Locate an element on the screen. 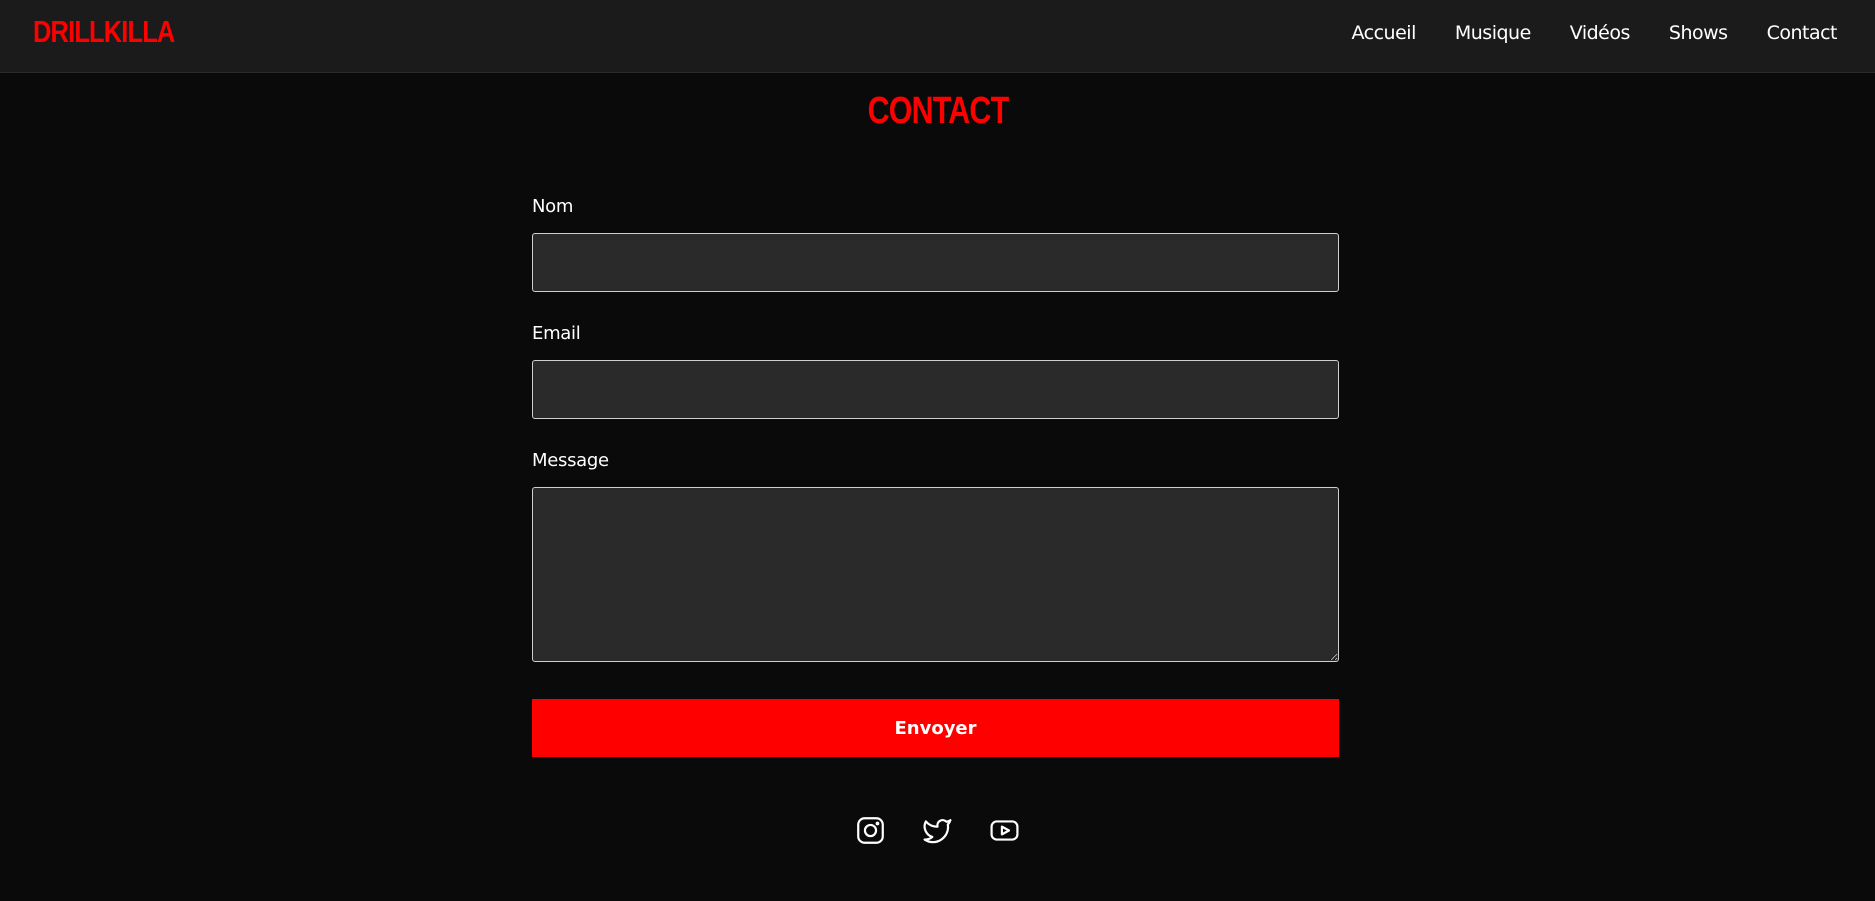  email-label: Email is located at coordinates (556, 333).